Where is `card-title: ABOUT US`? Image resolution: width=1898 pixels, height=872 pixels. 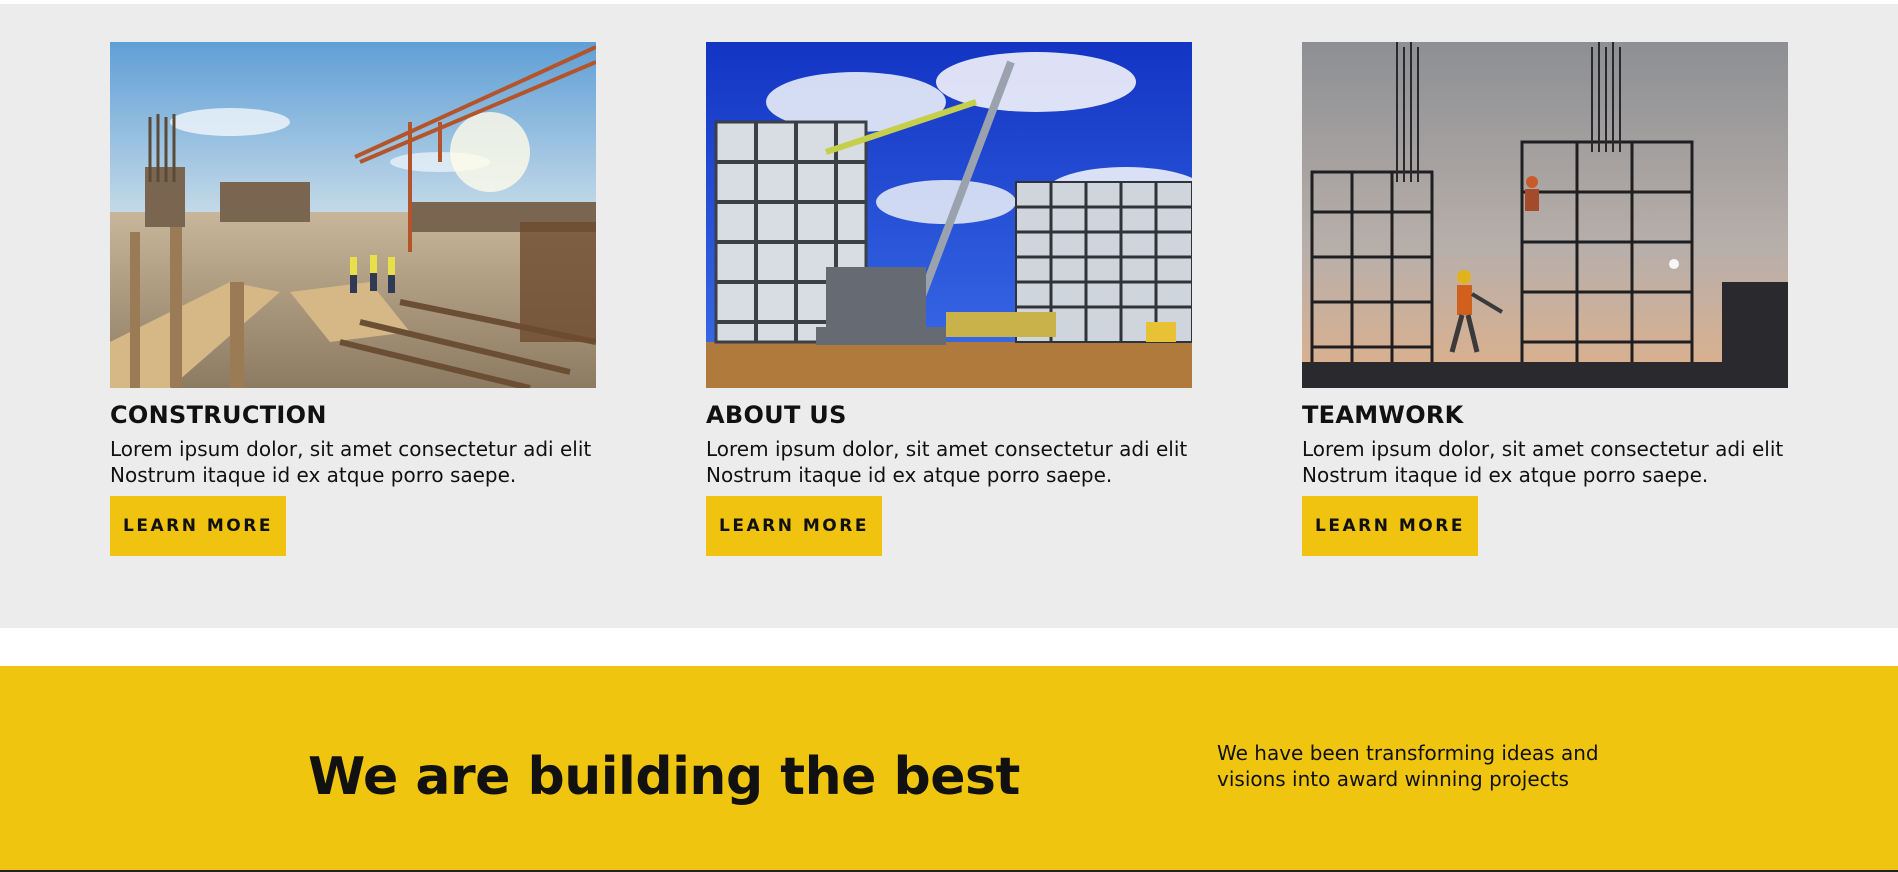
card-title: ABOUT US is located at coordinates (776, 415).